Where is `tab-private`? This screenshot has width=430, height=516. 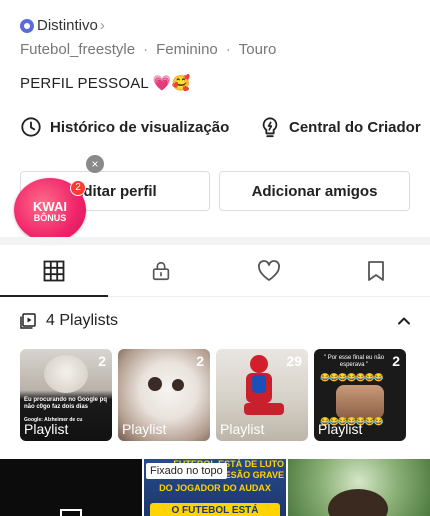 tab-private is located at coordinates (162, 271).